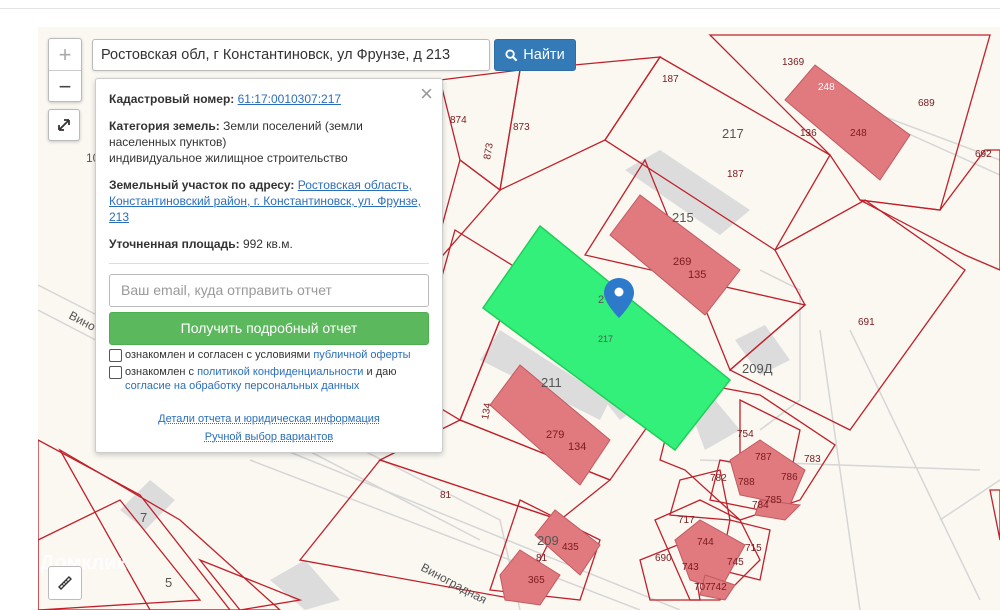 This screenshot has height=610, width=1000. What do you see at coordinates (115, 372) in the screenshot?
I see `privacy-checkbox` at bounding box center [115, 372].